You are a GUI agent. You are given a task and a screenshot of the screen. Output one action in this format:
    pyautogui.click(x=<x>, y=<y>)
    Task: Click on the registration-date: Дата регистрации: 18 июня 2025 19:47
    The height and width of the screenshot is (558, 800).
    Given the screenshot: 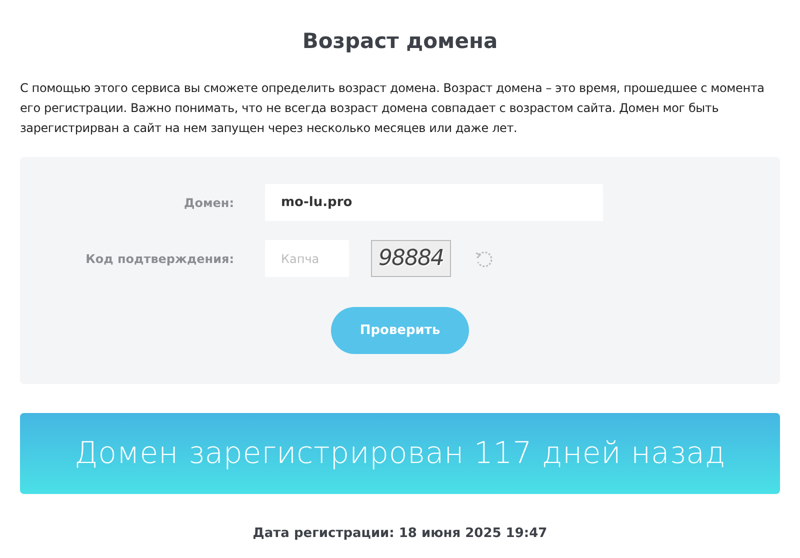 What is the action you would take?
    pyautogui.click(x=400, y=534)
    